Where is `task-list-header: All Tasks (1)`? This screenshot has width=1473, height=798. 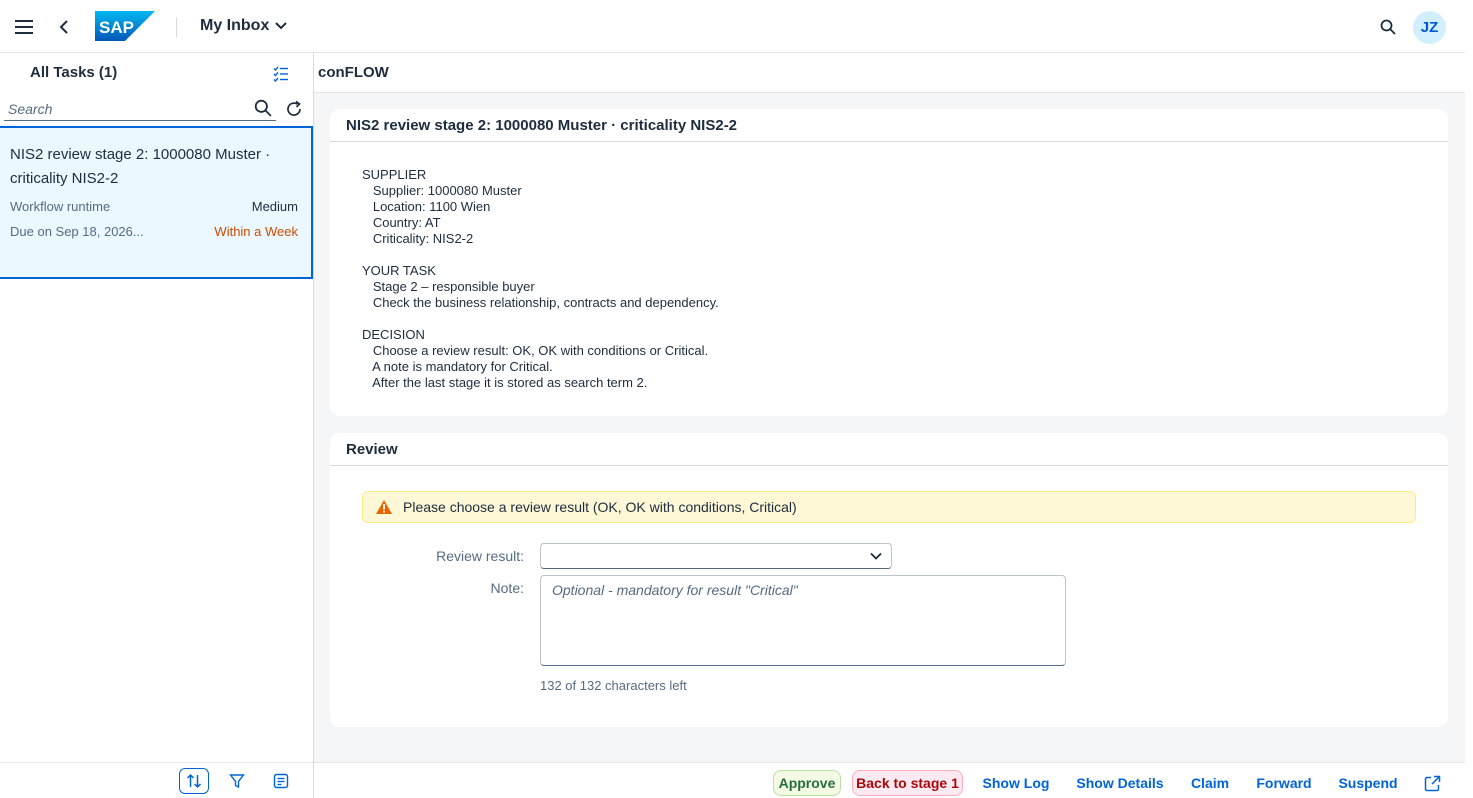 task-list-header: All Tasks (1) is located at coordinates (156, 73).